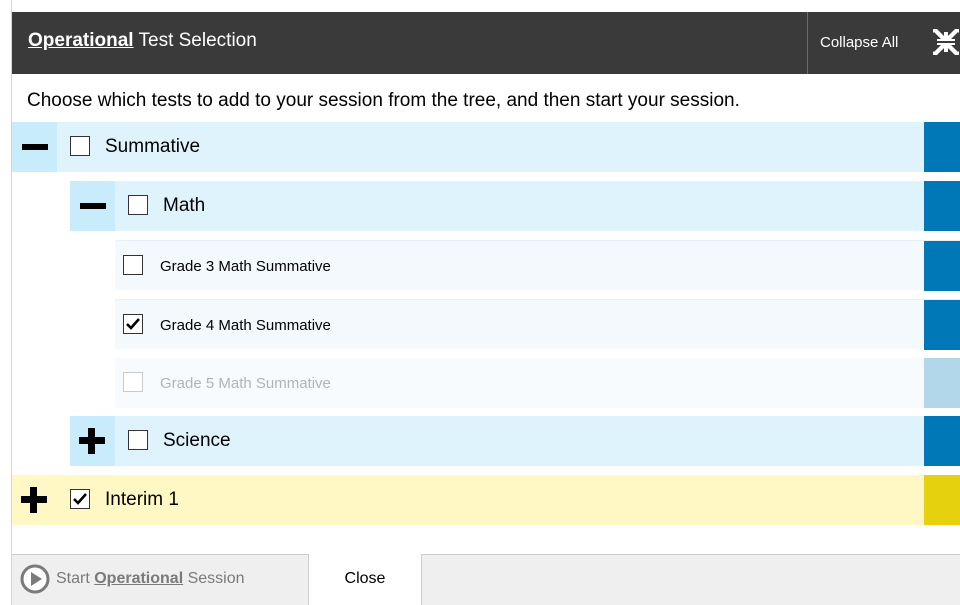  What do you see at coordinates (75, 578) in the screenshot?
I see `start-prefix: Start` at bounding box center [75, 578].